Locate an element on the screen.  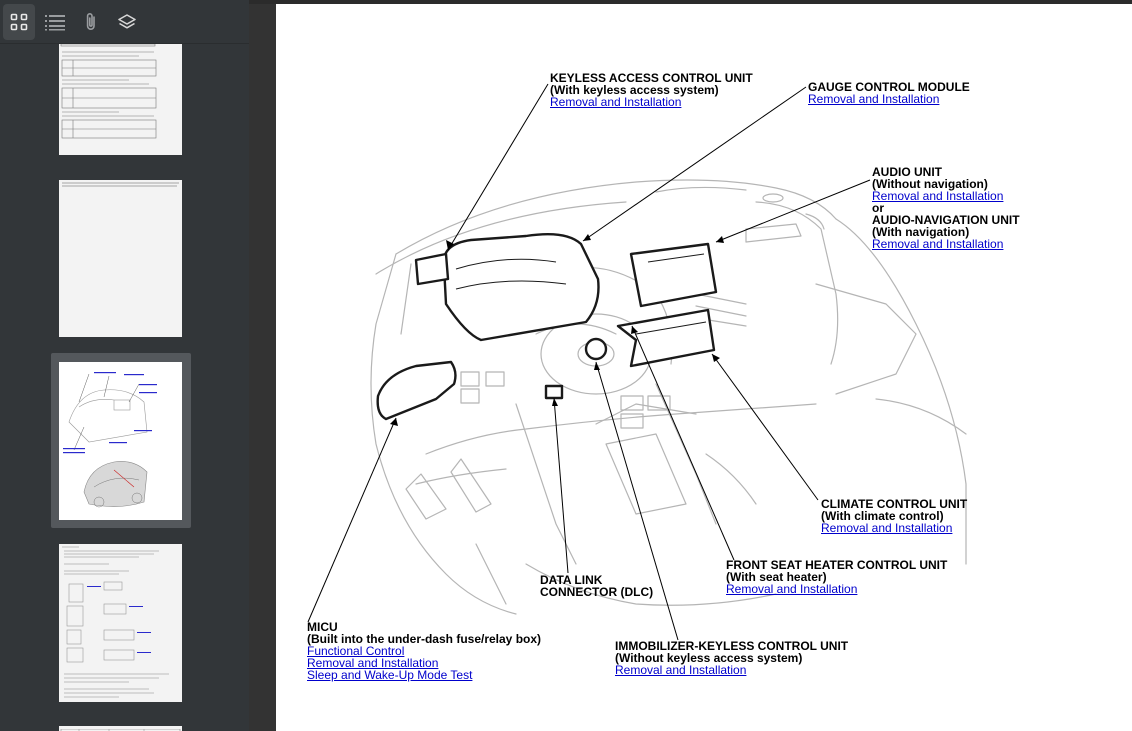
label-data-link-connector: DATA LINK CONNECTOR (DLC) is located at coordinates (596, 586).